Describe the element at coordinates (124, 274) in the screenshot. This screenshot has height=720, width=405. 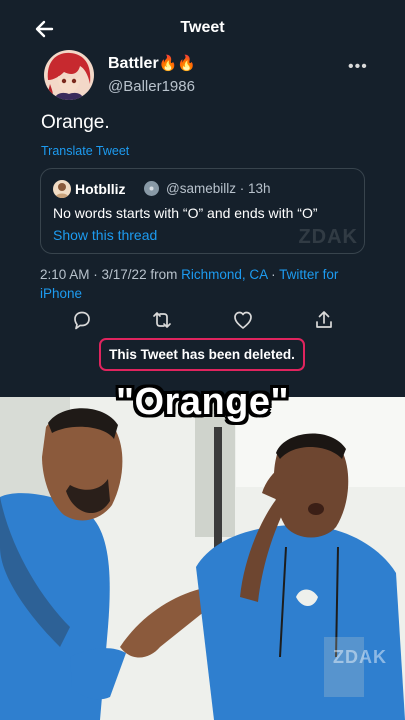
I see `tweet-date: 3/17/22` at that location.